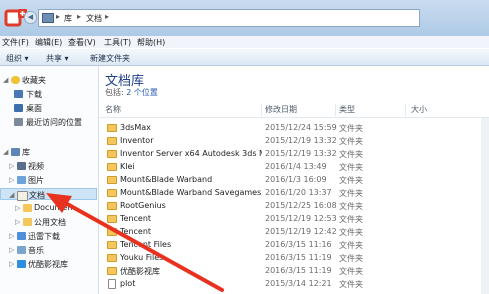 This screenshot has width=489, height=294. Describe the element at coordinates (48, 194) in the screenshot. I see `nav-documents: ◢ 文档` at that location.